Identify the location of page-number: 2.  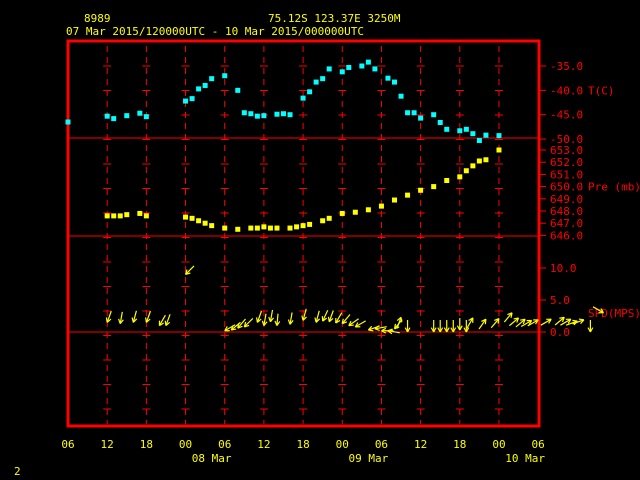
(17, 471).